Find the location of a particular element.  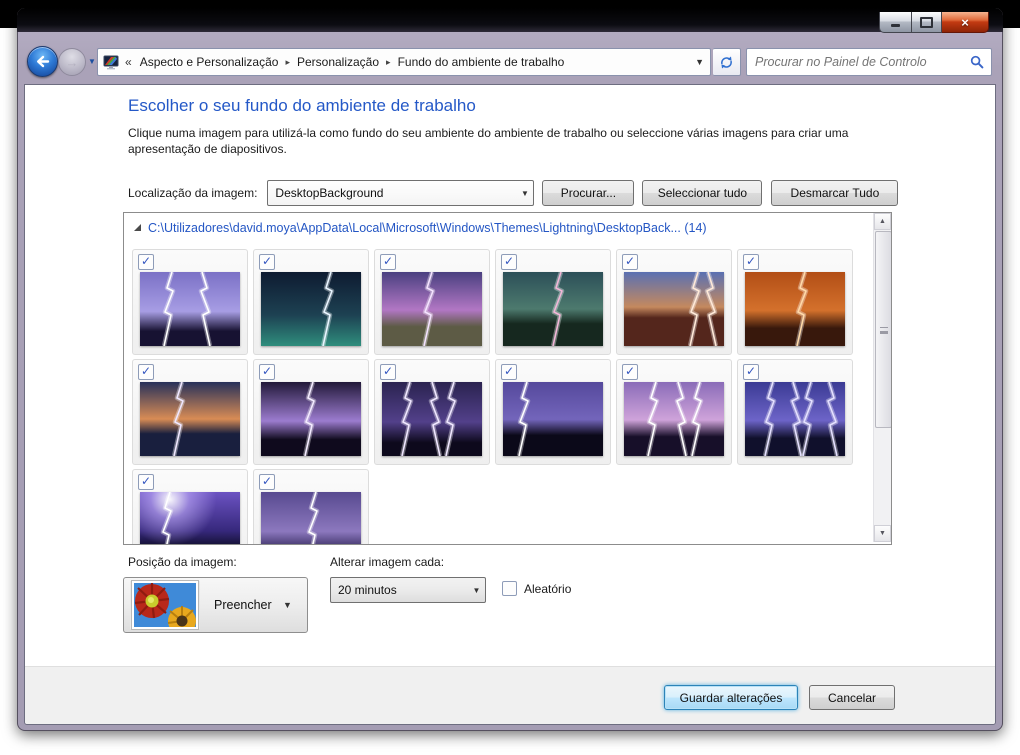

shuffle-label: Aleatório is located at coordinates (548, 588).